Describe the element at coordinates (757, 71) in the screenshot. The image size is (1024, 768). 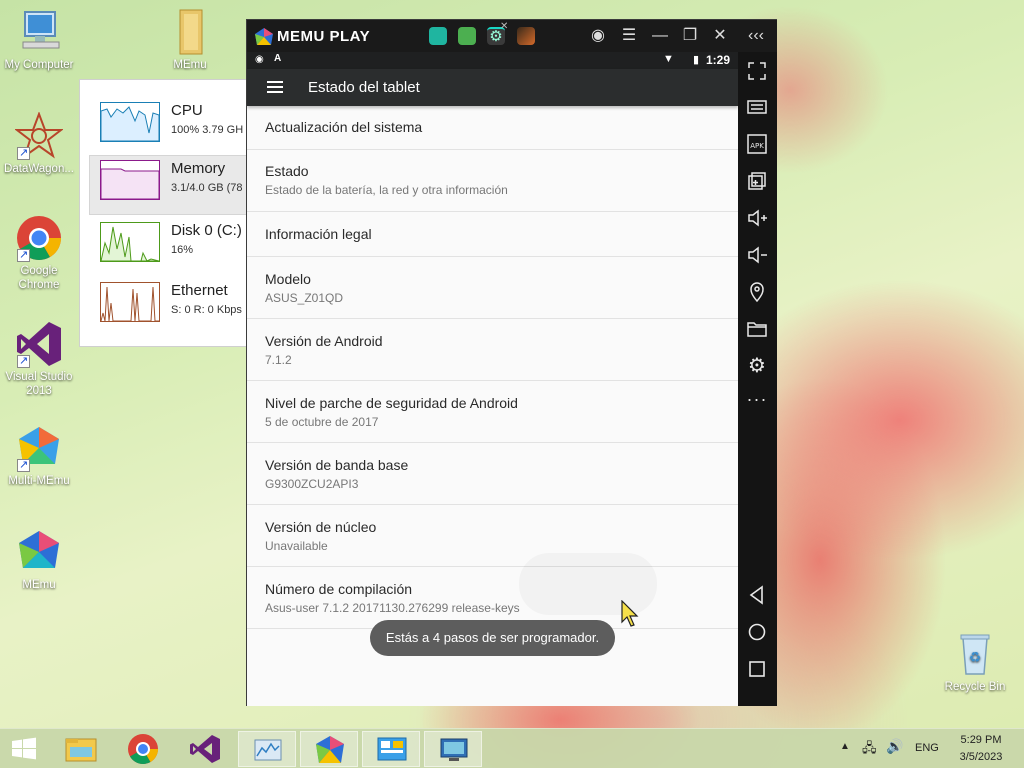
I see `fullscreen-icon` at that location.